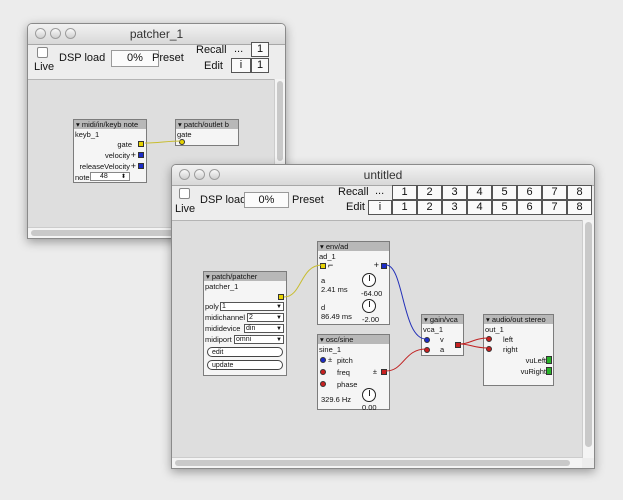 Image resolution: width=623 pixels, height=500 pixels. What do you see at coordinates (222, 286) in the screenshot?
I see `object-instance-name: patcher_1` at bounding box center [222, 286].